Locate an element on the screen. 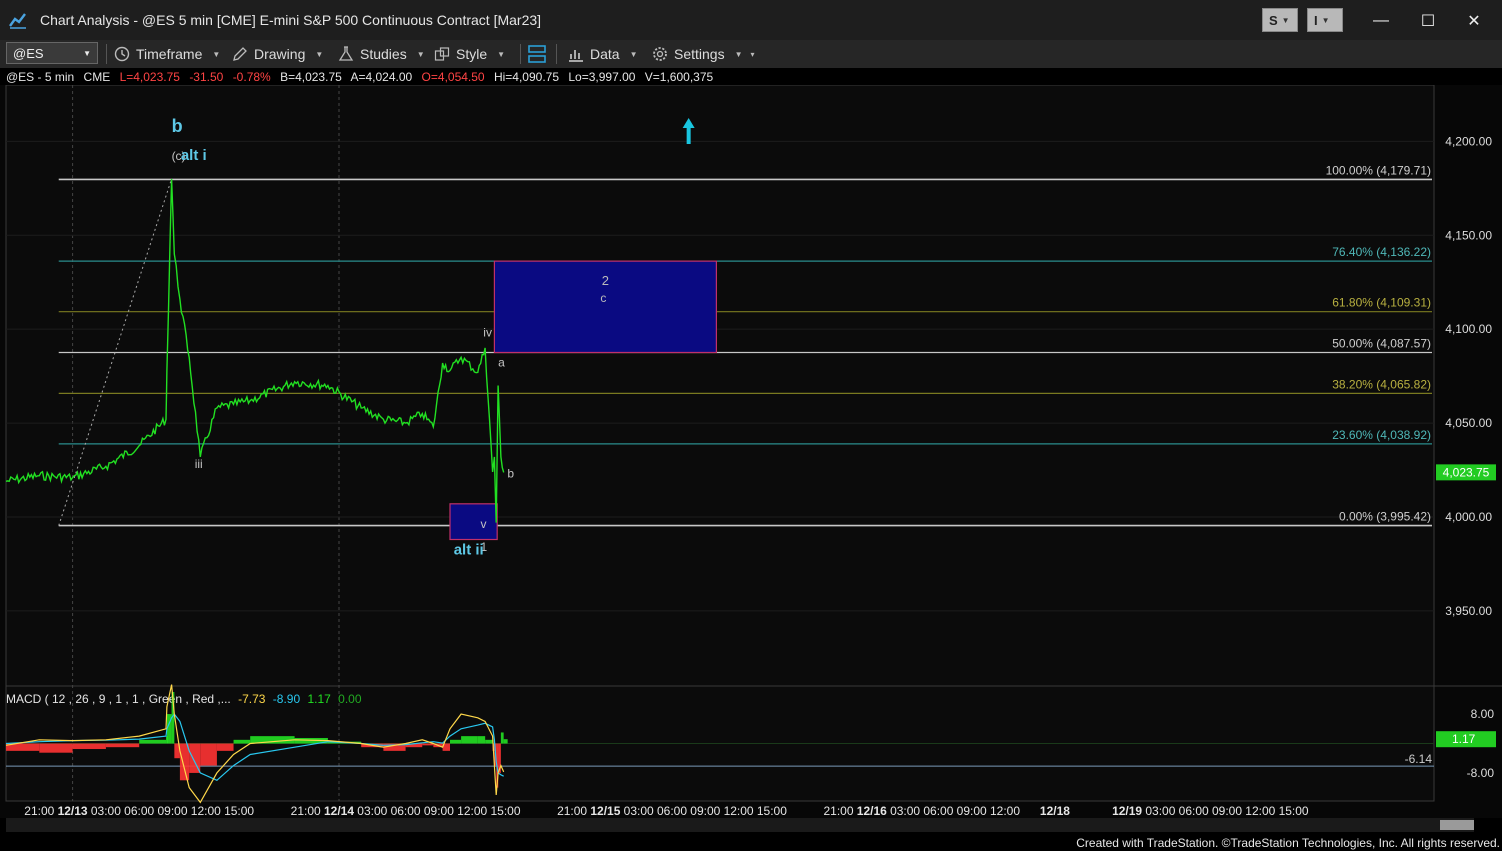 The height and width of the screenshot is (851, 1502). layout-icon is located at coordinates (537, 54).